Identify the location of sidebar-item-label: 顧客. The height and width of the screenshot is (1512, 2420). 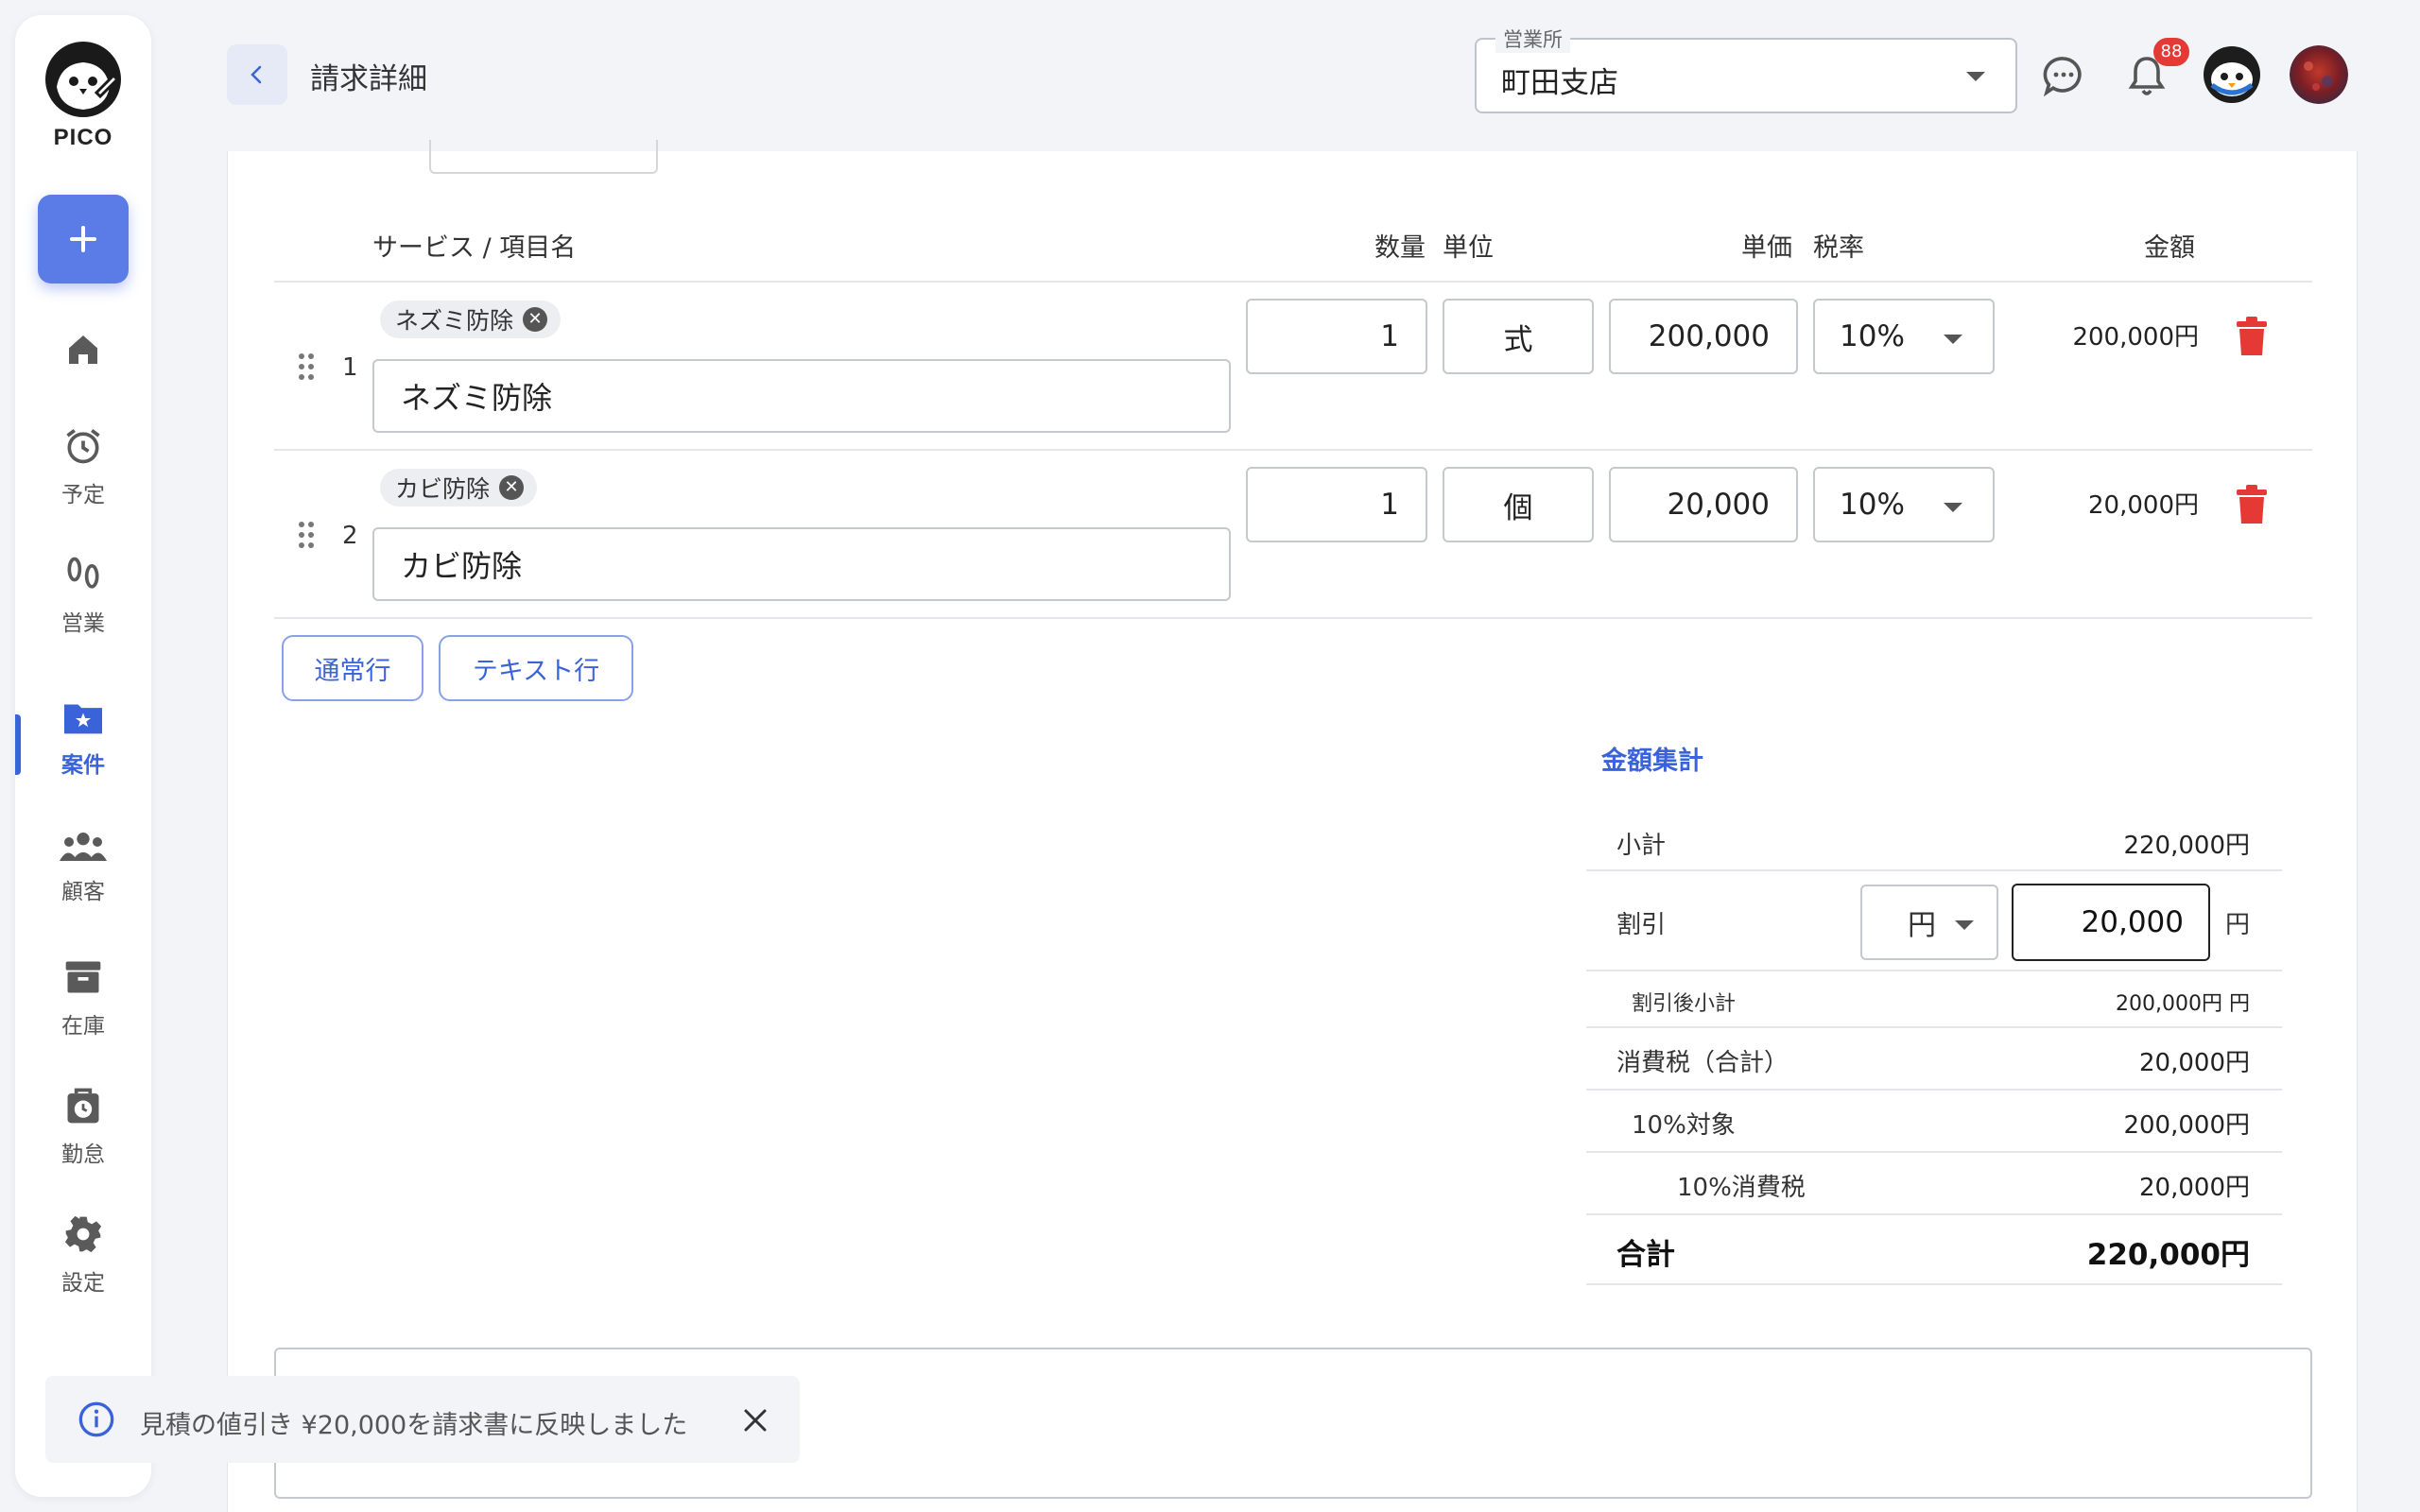
(83, 892).